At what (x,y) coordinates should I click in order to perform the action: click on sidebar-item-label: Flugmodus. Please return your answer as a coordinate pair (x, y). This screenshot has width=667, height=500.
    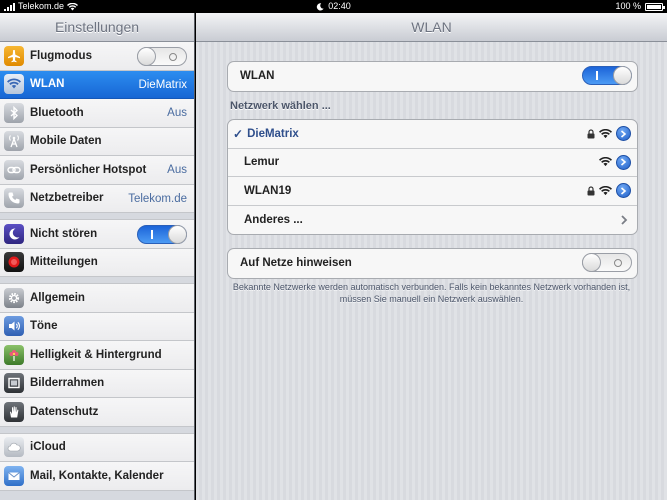
    Looking at the image, I should click on (61, 55).